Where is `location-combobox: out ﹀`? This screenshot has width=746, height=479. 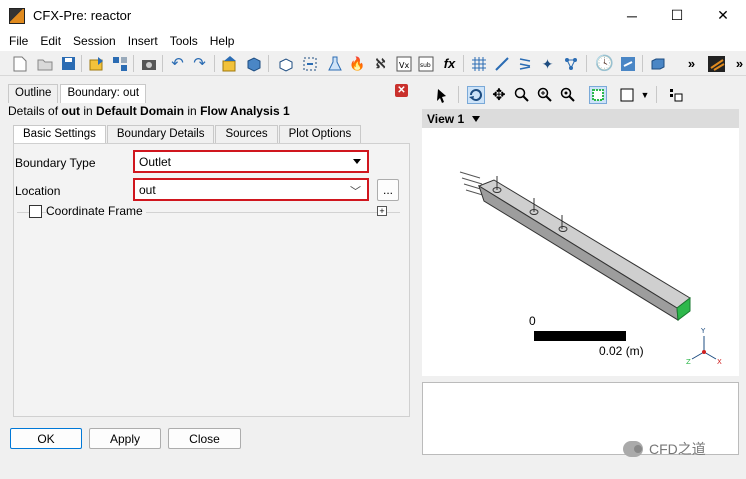 location-combobox: out ﹀ is located at coordinates (251, 189).